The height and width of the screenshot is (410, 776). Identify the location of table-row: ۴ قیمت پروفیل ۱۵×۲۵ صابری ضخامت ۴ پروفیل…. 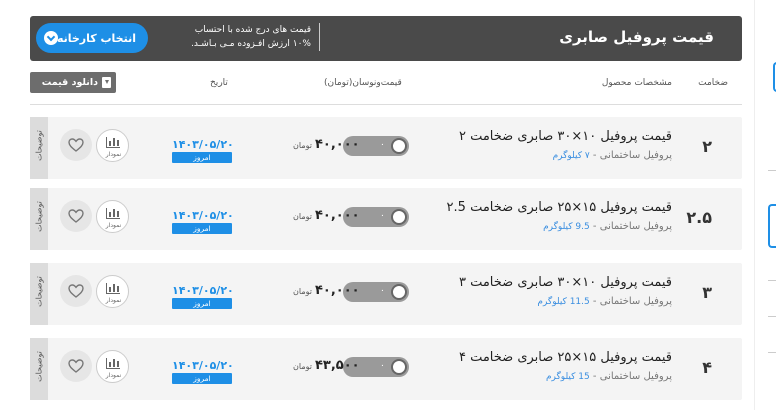
(386, 369).